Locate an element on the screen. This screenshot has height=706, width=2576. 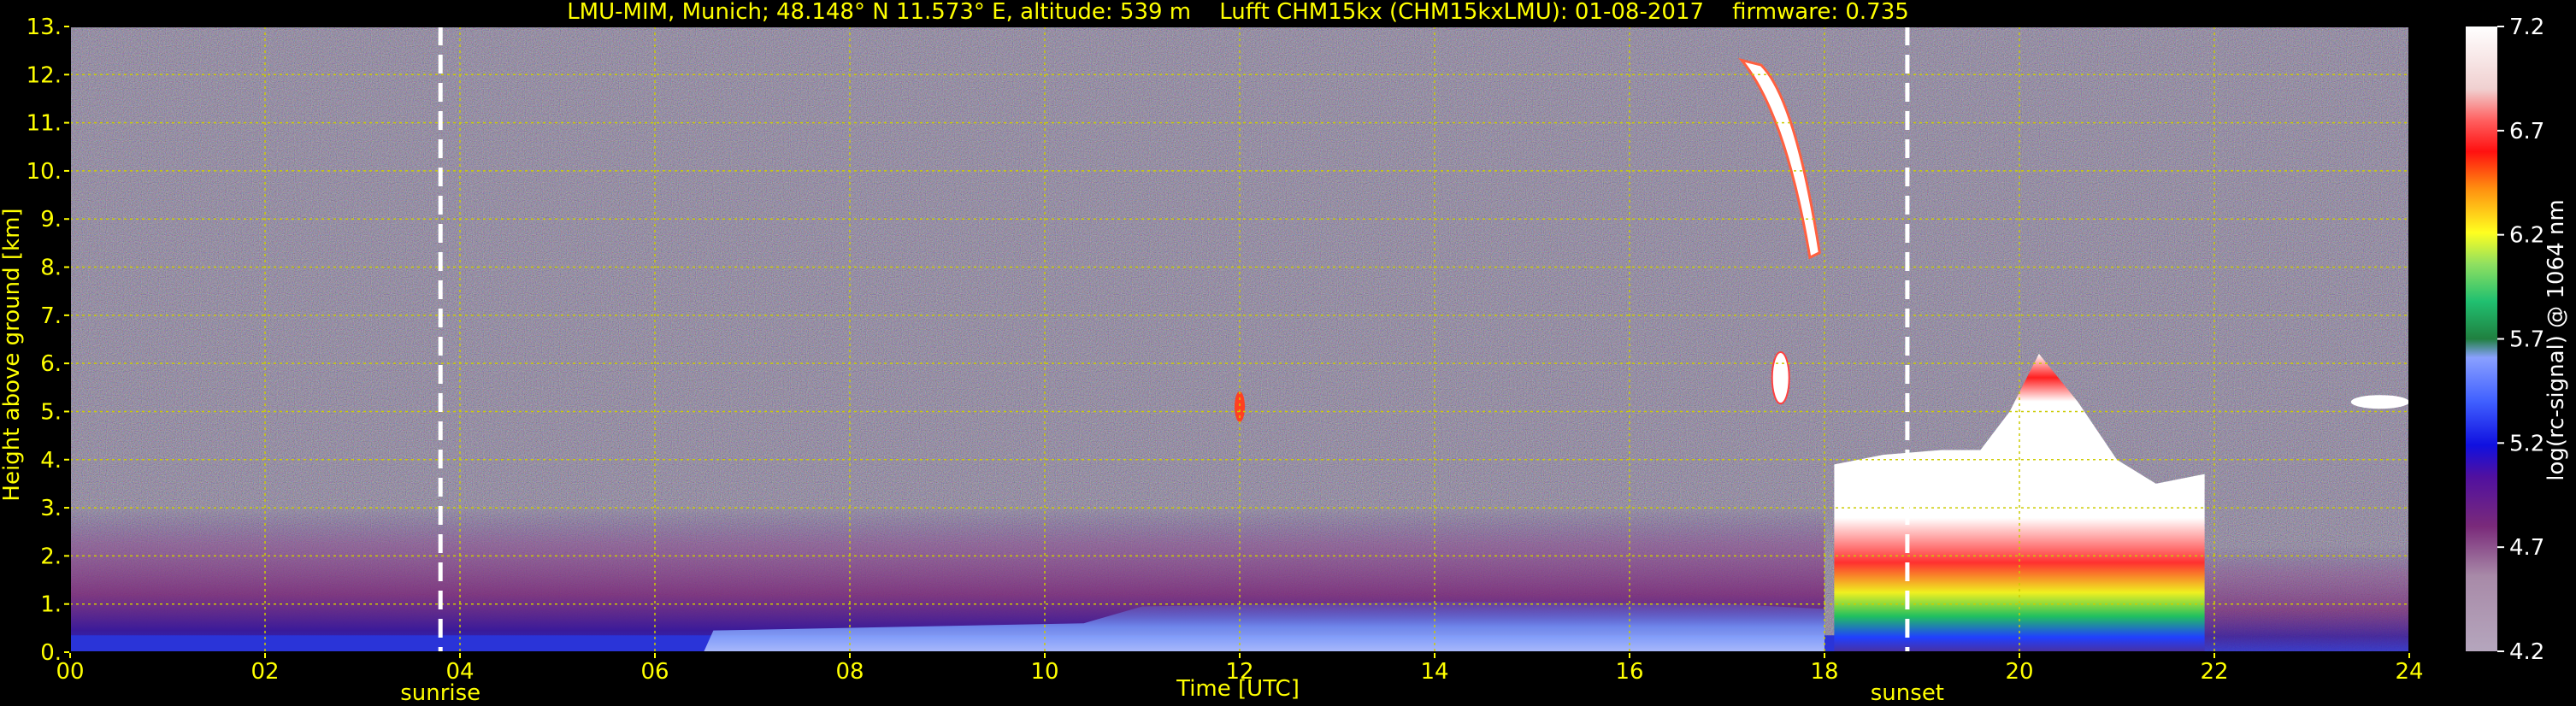
colorbar-tick-label: 4.2 is located at coordinates (2526, 652).